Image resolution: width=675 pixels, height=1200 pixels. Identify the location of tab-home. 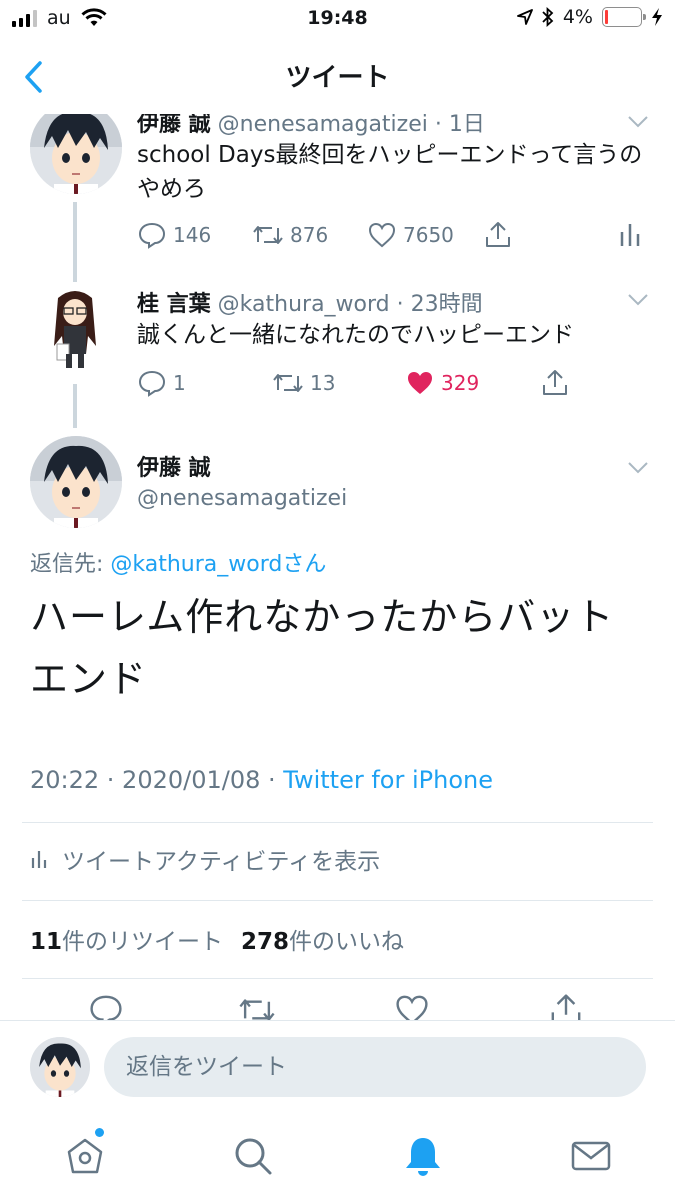
(85, 1156).